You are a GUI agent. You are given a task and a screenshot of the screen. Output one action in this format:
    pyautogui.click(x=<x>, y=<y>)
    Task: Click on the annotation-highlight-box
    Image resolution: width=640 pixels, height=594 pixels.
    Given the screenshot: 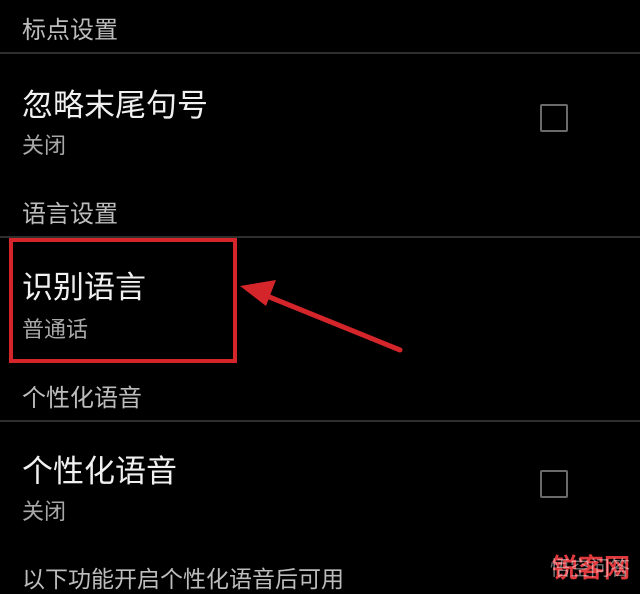 What is the action you would take?
    pyautogui.click(x=123, y=300)
    